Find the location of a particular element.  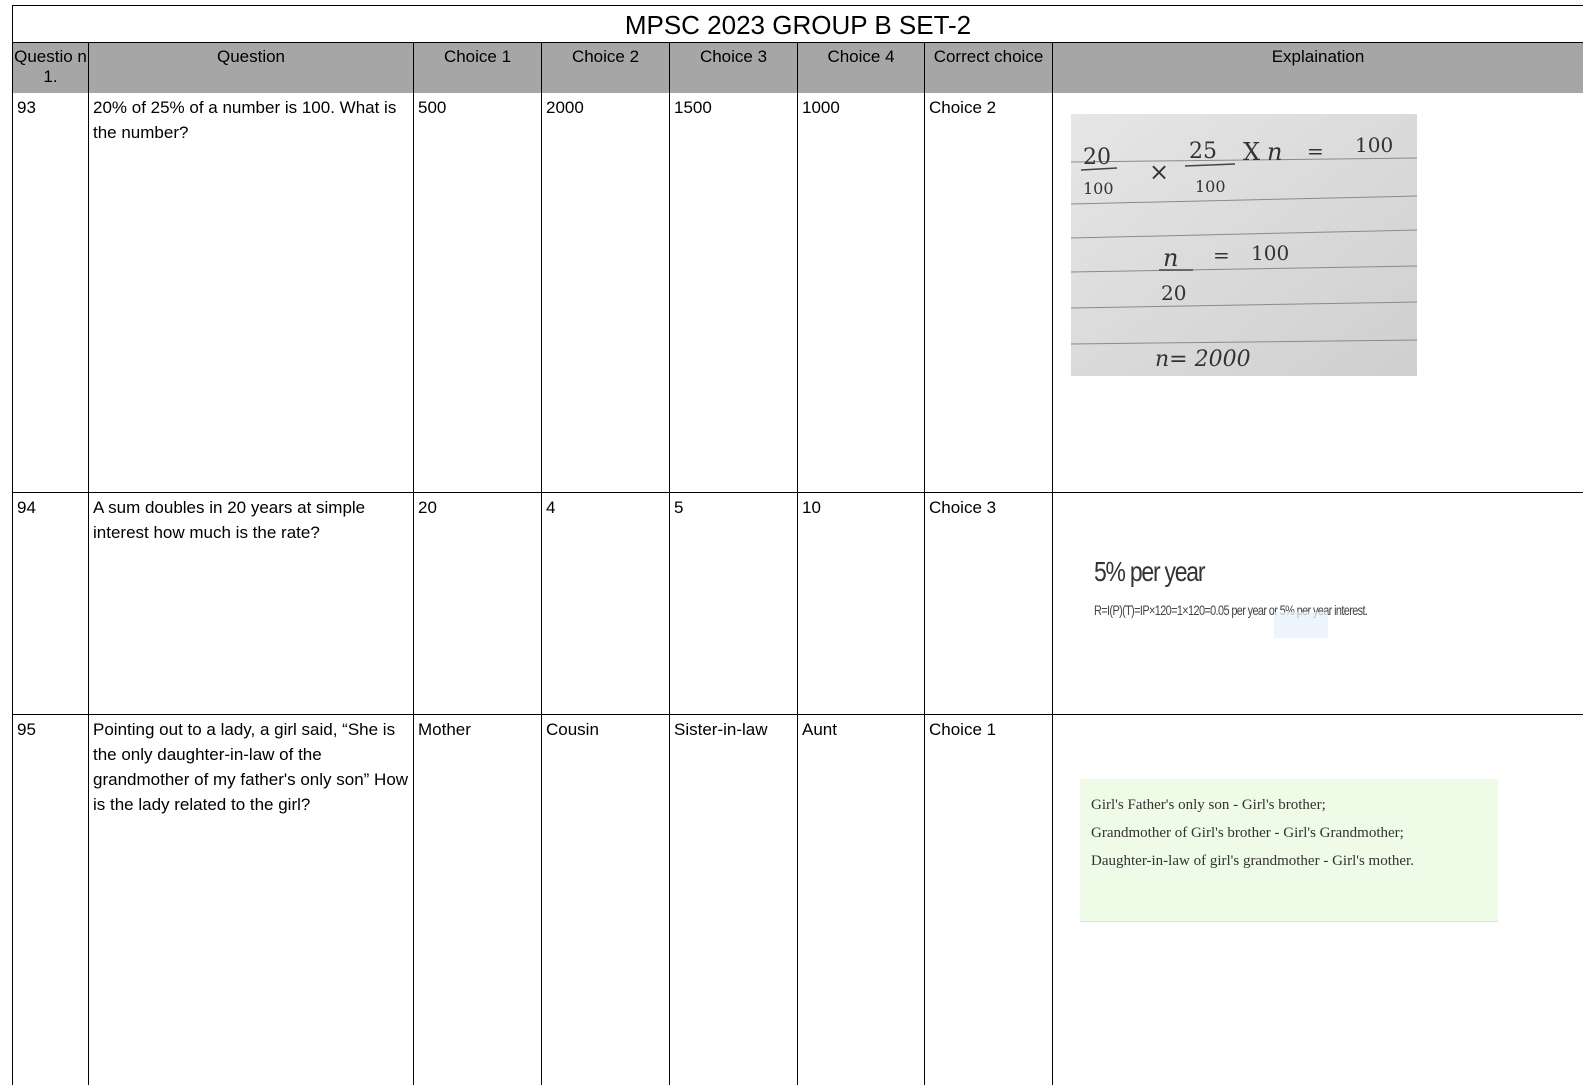

table-row-95-choice-2: Cousin is located at coordinates (606, 900).